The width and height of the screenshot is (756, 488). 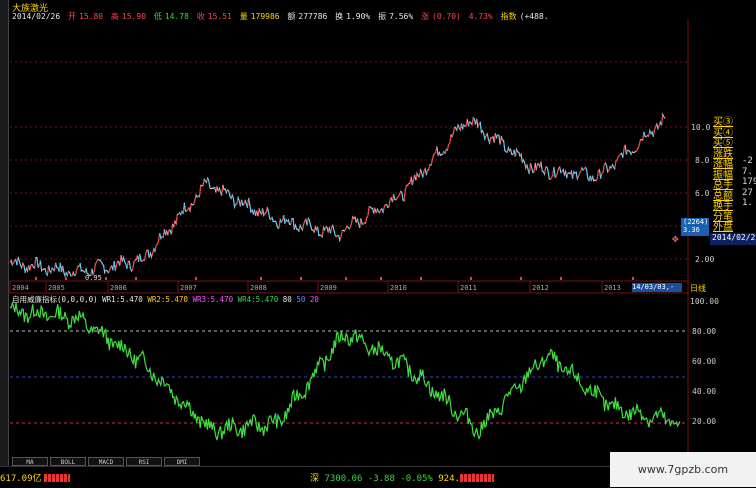 I want to click on low-price-marker: 0.95, so click(x=93, y=278).